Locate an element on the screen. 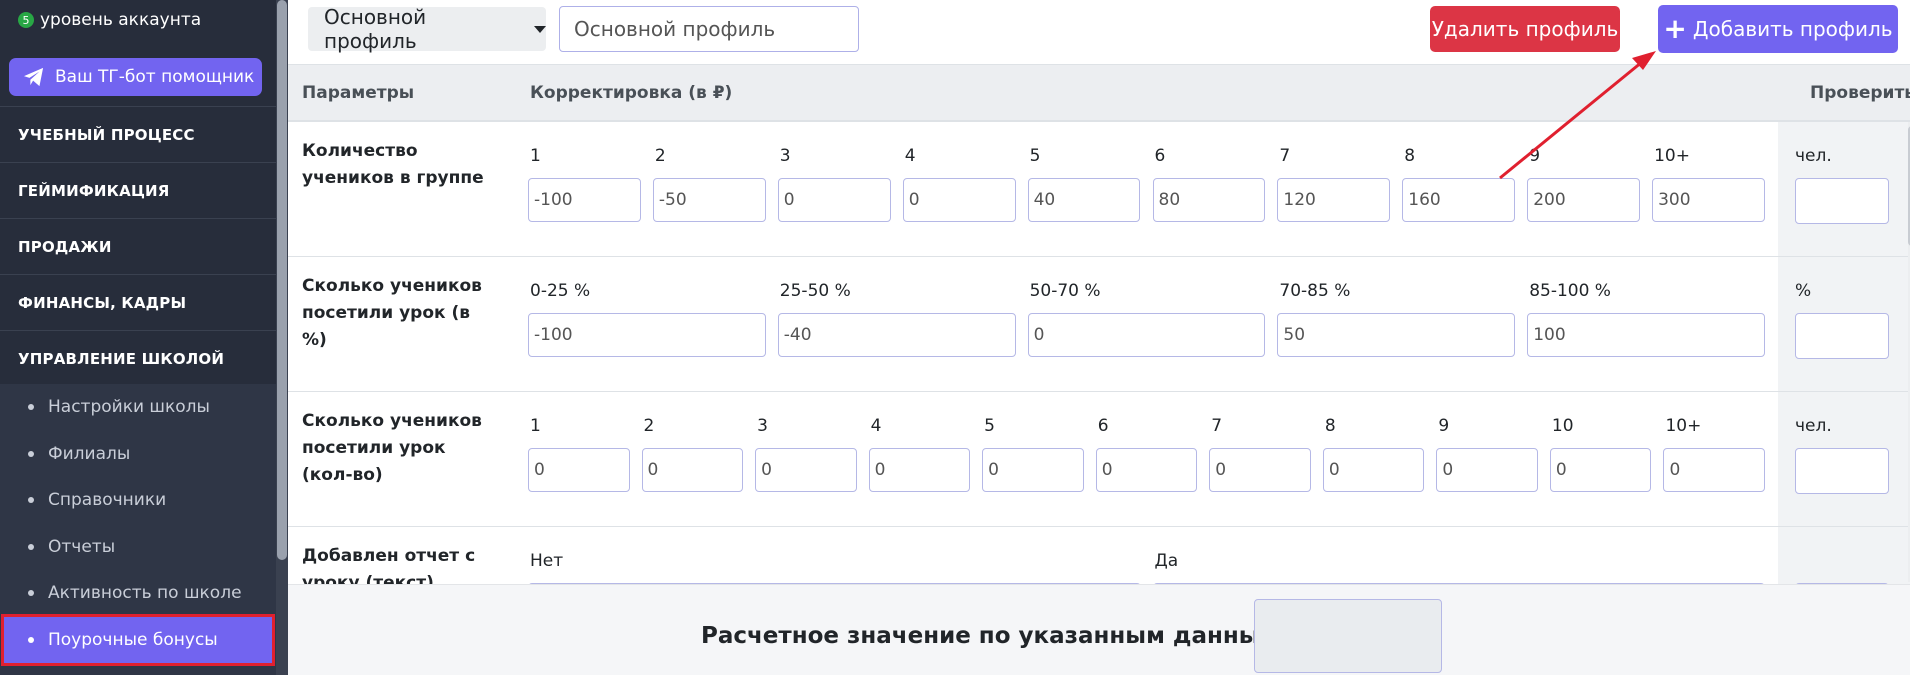 This screenshot has height=675, width=1910. sidebar-item-label: Филиалы is located at coordinates (89, 453).